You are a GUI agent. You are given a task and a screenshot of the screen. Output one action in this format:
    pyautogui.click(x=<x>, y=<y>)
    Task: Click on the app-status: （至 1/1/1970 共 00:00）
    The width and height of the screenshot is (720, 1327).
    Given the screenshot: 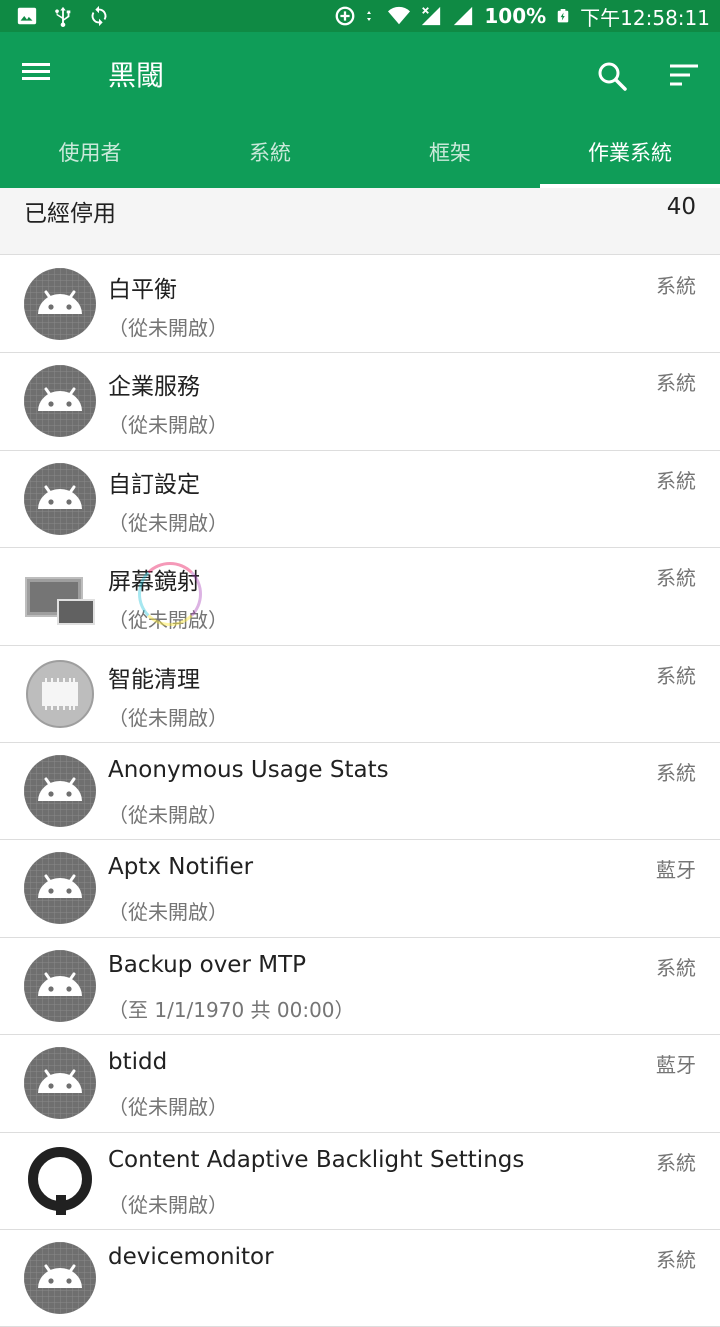 What is the action you would take?
    pyautogui.click(x=231, y=1009)
    